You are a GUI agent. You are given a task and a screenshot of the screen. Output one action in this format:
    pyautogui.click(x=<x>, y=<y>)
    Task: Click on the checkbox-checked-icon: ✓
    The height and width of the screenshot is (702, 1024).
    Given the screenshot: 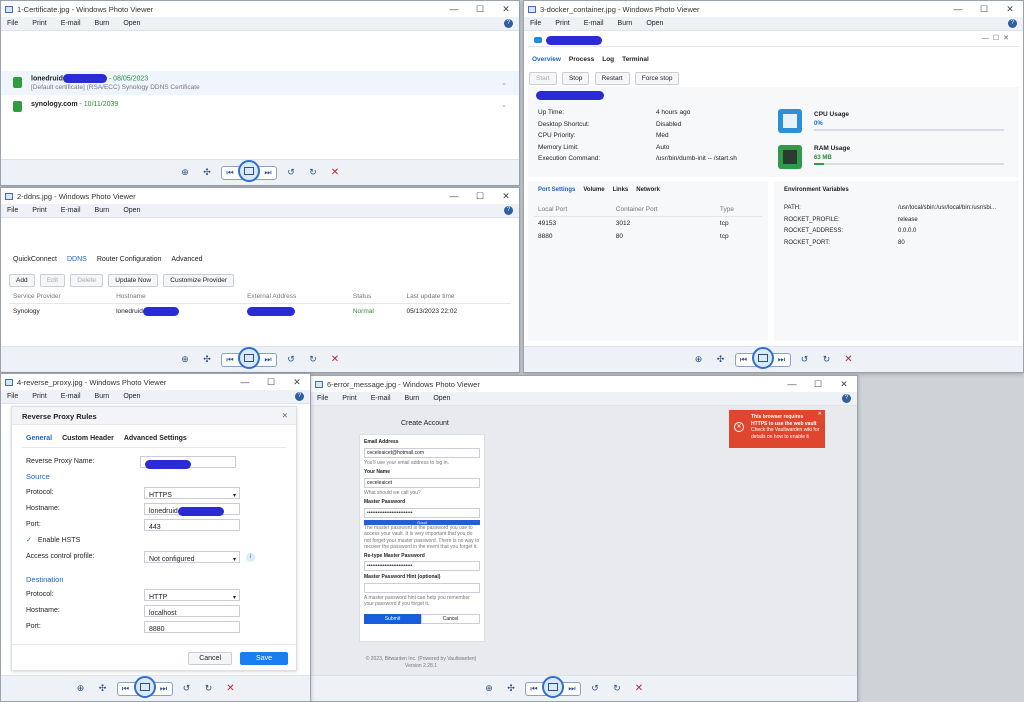 What is the action you would take?
    pyautogui.click(x=29, y=540)
    